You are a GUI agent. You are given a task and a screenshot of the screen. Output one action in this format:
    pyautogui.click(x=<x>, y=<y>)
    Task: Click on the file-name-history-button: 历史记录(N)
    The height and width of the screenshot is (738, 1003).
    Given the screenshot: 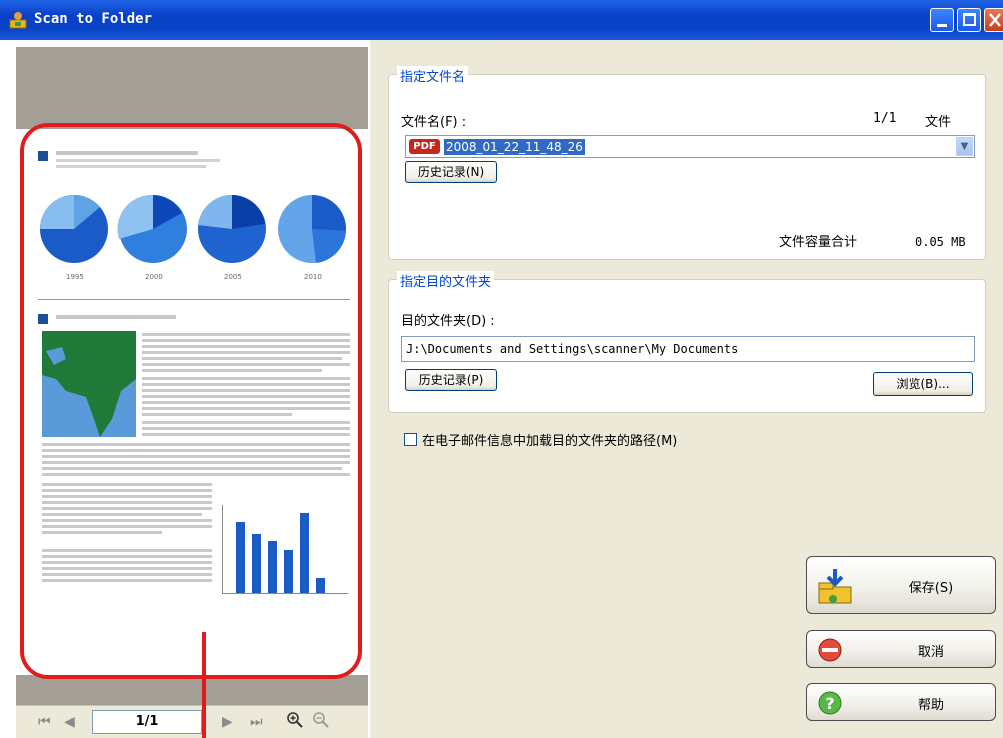 What is the action you would take?
    pyautogui.click(x=451, y=172)
    